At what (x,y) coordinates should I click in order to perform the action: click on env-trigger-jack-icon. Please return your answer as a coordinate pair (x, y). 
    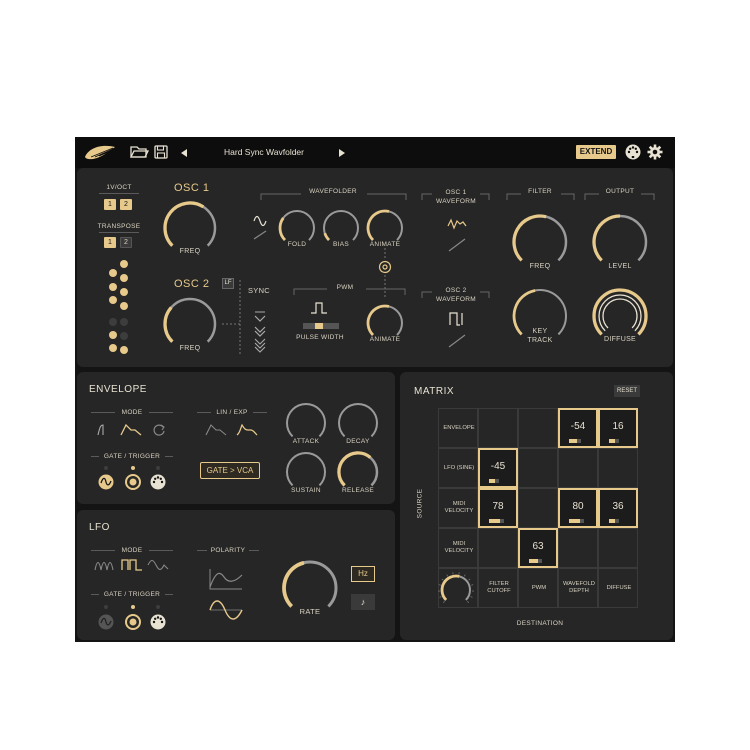
    Looking at the image, I should click on (133, 482).